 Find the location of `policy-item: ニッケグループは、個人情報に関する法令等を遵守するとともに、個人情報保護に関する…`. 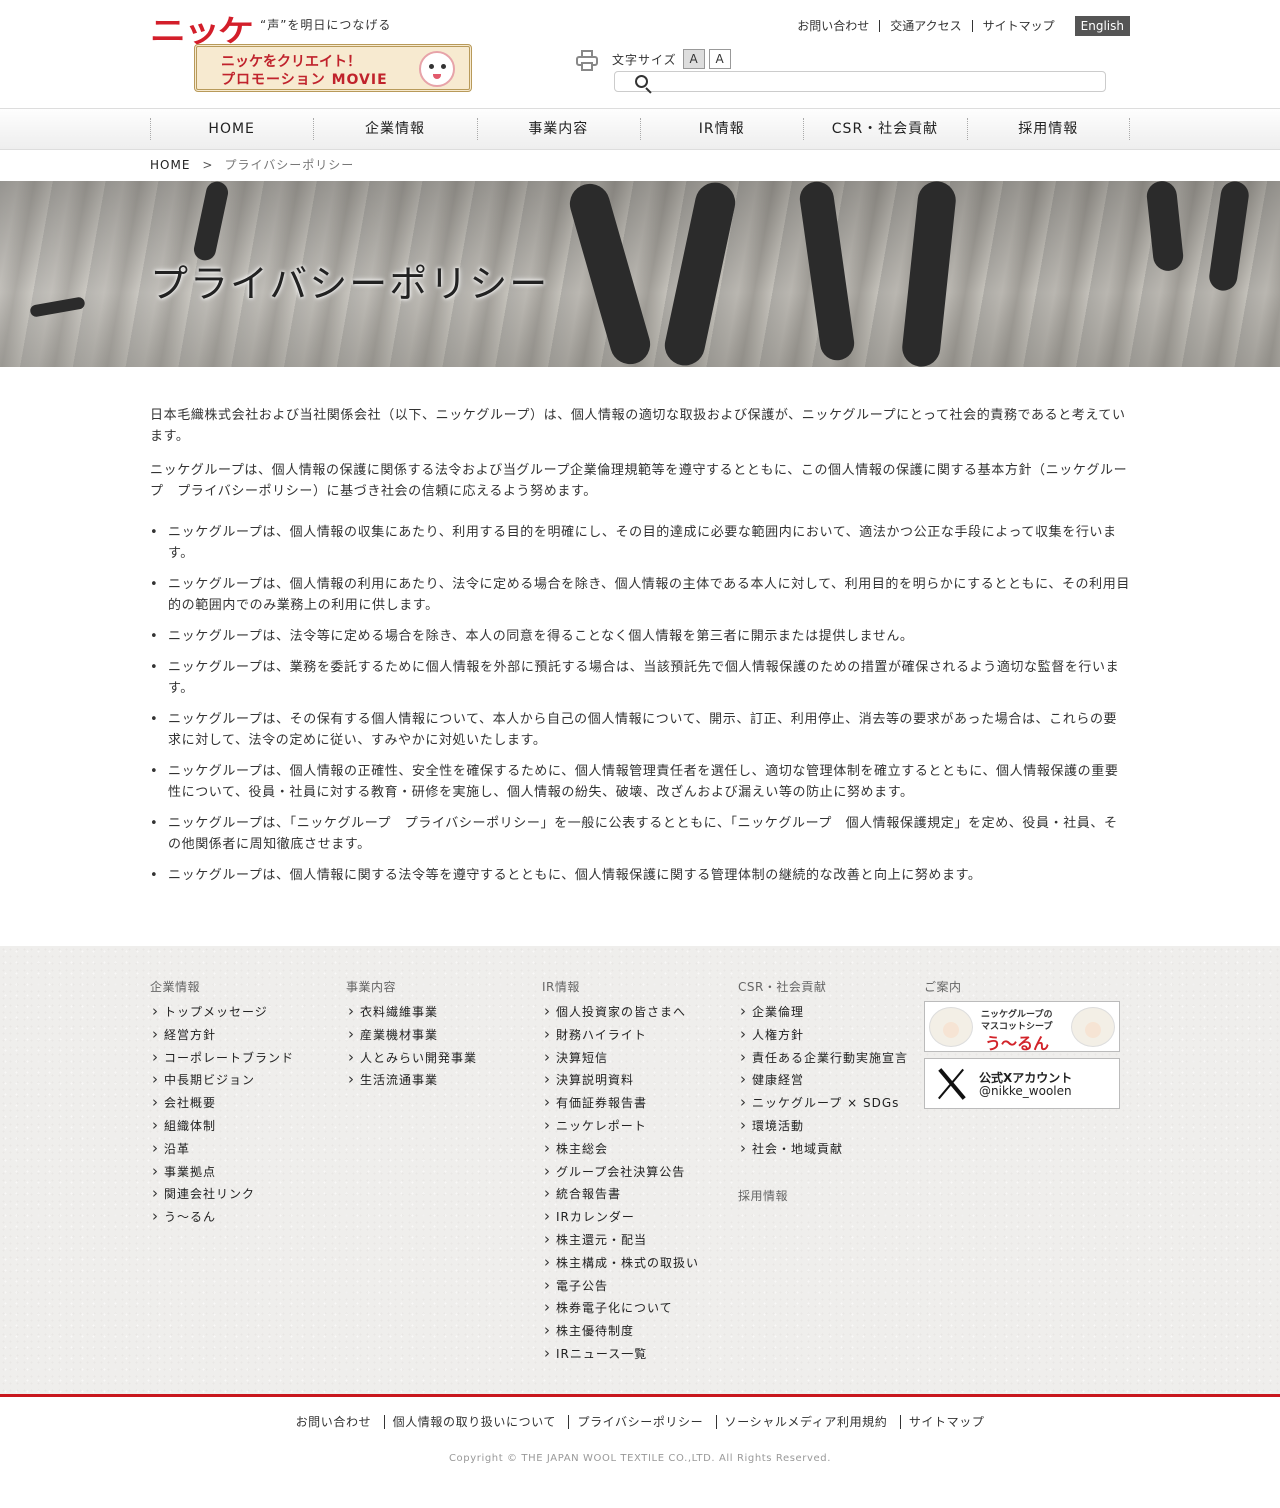

policy-item: ニッケグループは、個人情報に関する法令等を遵守するとともに、個人情報保護に関する… is located at coordinates (640, 875).